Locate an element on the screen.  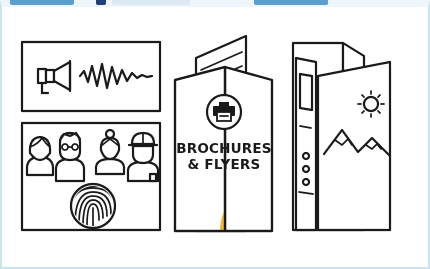
fingerprint-icon is located at coordinates (93, 206).